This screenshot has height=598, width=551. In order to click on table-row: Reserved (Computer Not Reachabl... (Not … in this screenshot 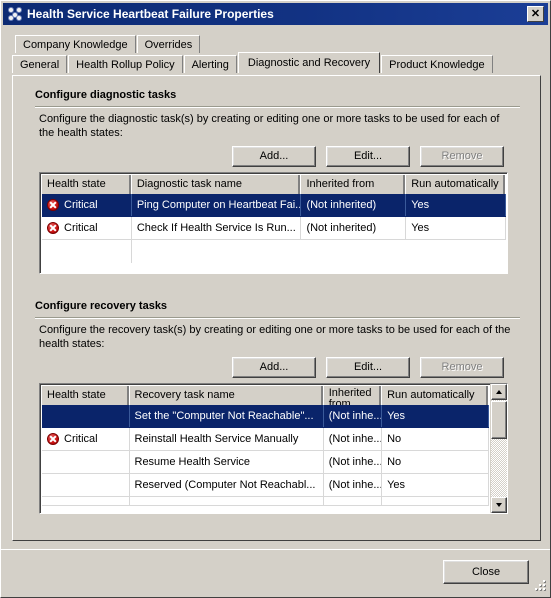, I will do `click(265, 485)`.